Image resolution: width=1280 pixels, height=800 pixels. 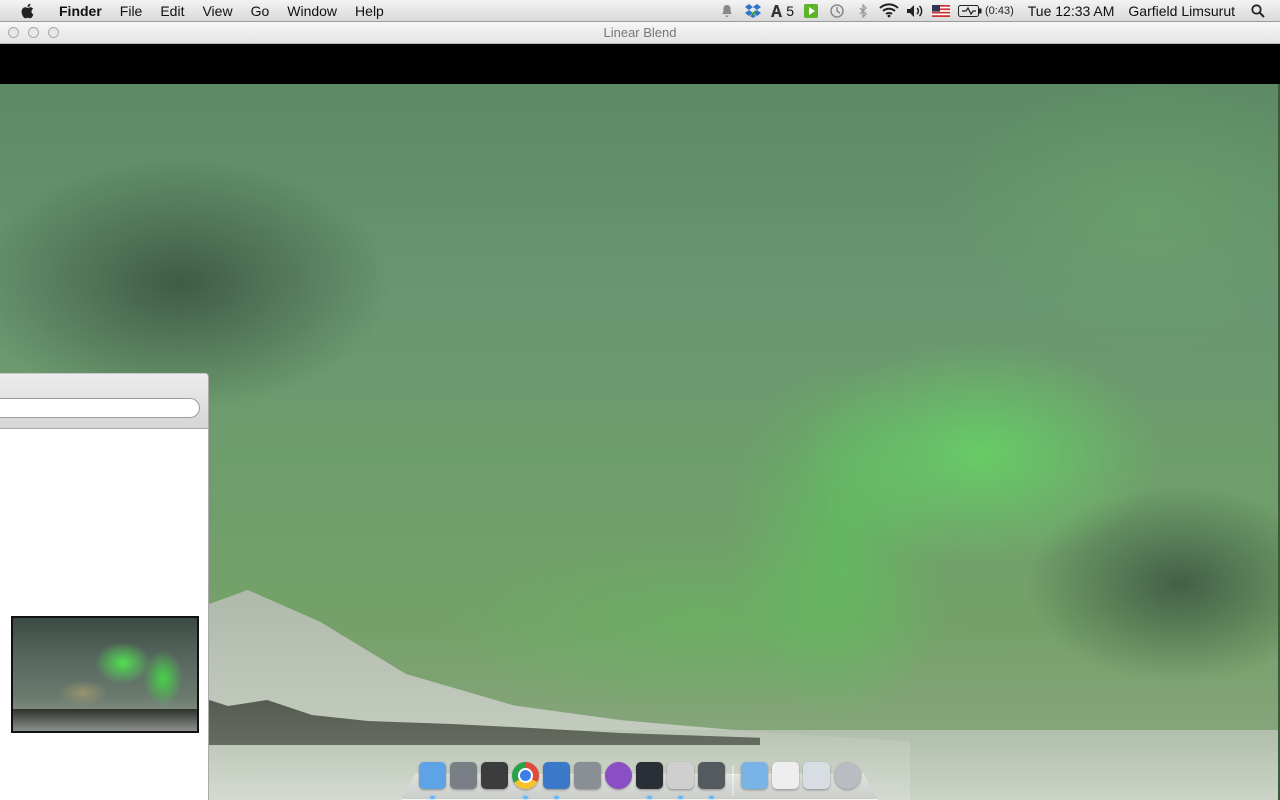 I want to click on battery-indicator: (0:43), so click(x=986, y=10).